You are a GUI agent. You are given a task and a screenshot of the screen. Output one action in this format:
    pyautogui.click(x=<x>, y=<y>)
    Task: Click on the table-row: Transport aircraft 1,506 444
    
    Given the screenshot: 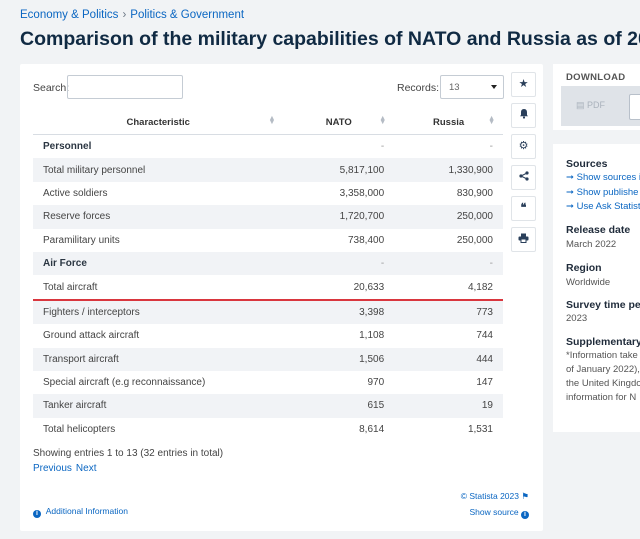 What is the action you would take?
    pyautogui.click(x=268, y=359)
    